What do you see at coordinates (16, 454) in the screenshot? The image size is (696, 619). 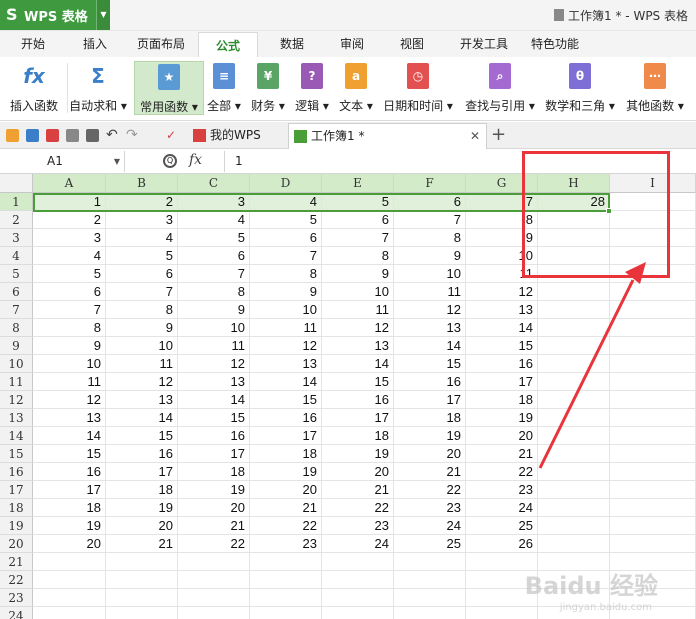 I see `row-header: 15` at bounding box center [16, 454].